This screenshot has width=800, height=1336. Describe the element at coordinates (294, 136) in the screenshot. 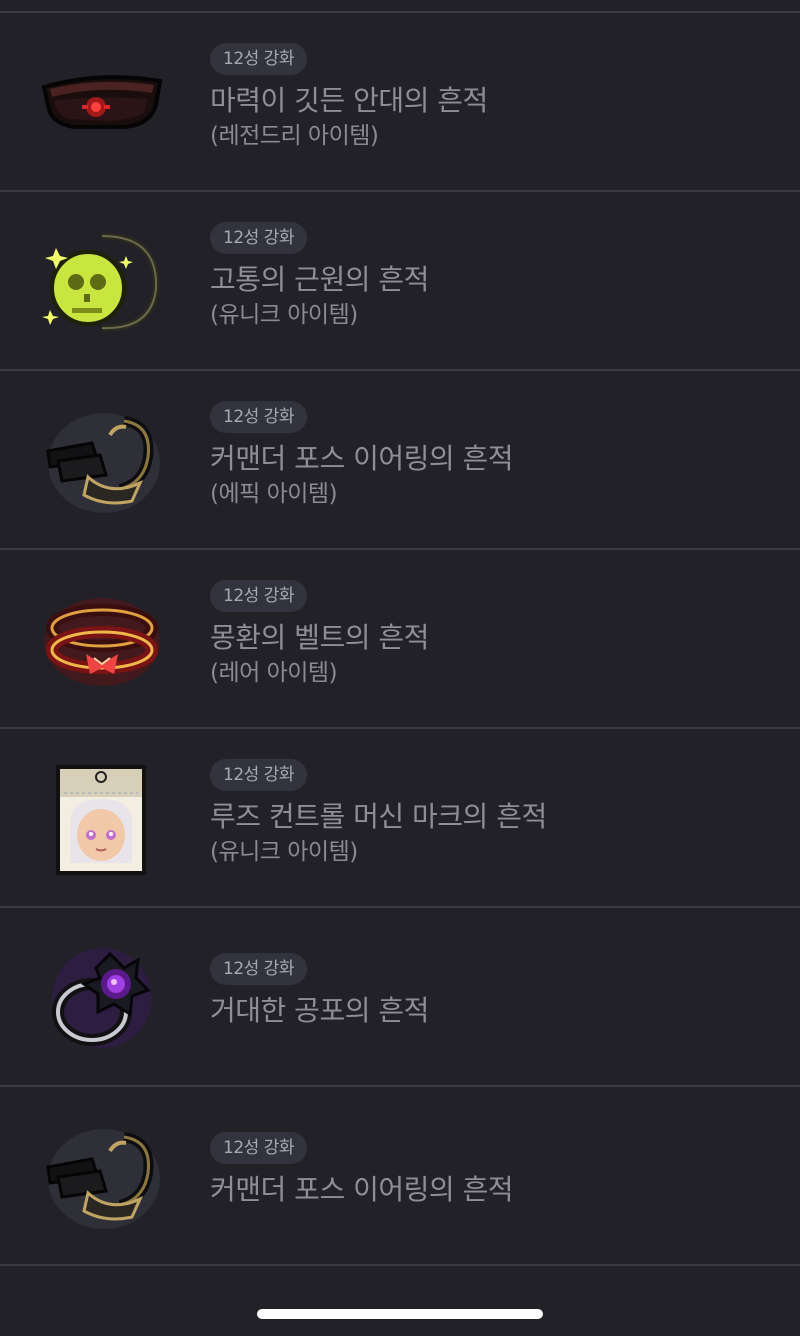

I see `item-grade: (레전드리 아이템)` at that location.